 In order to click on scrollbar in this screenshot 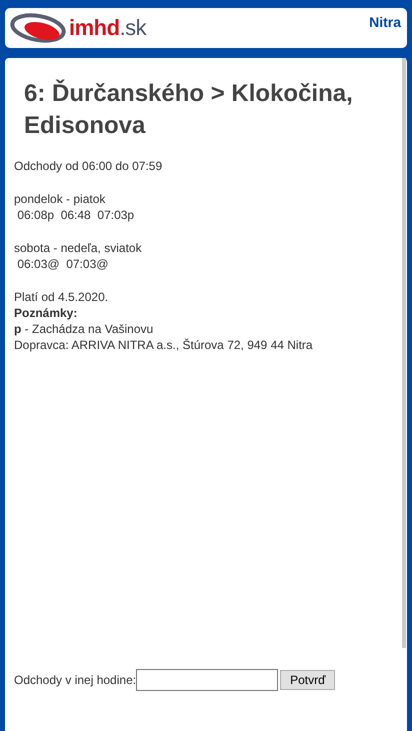, I will do `click(404, 353)`.